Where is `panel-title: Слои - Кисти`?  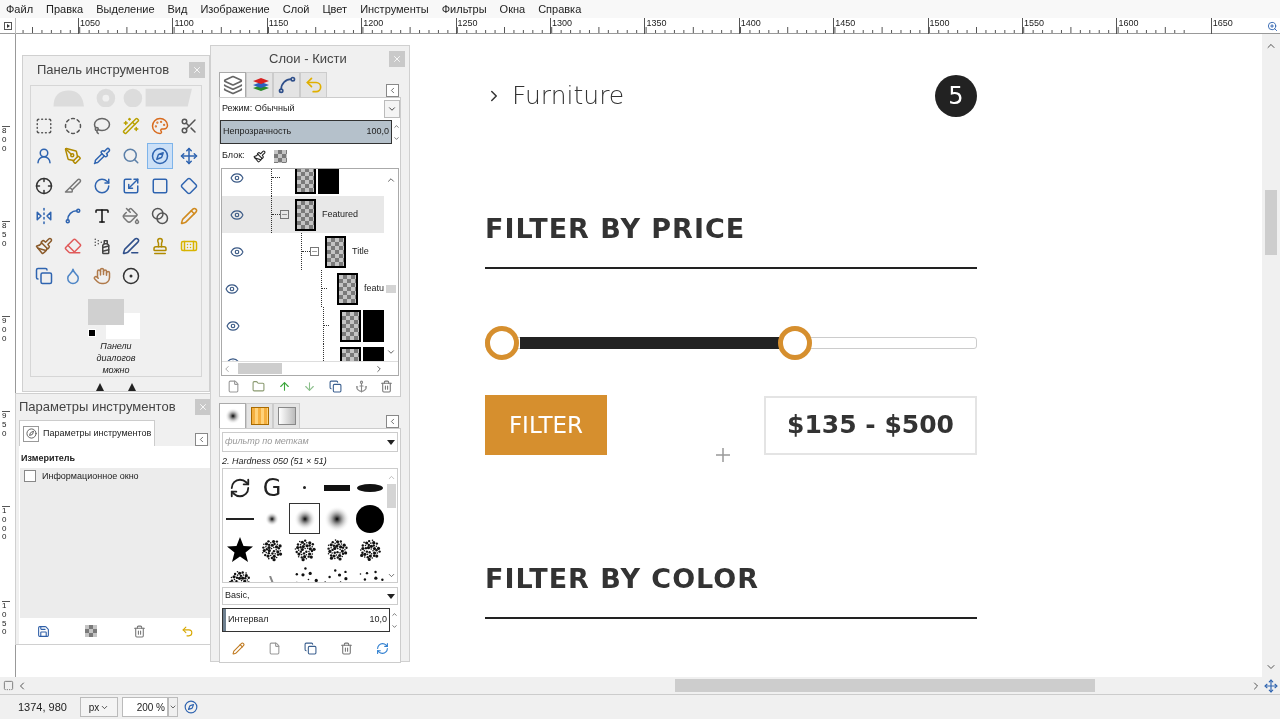 panel-title: Слои - Кисти is located at coordinates (308, 59).